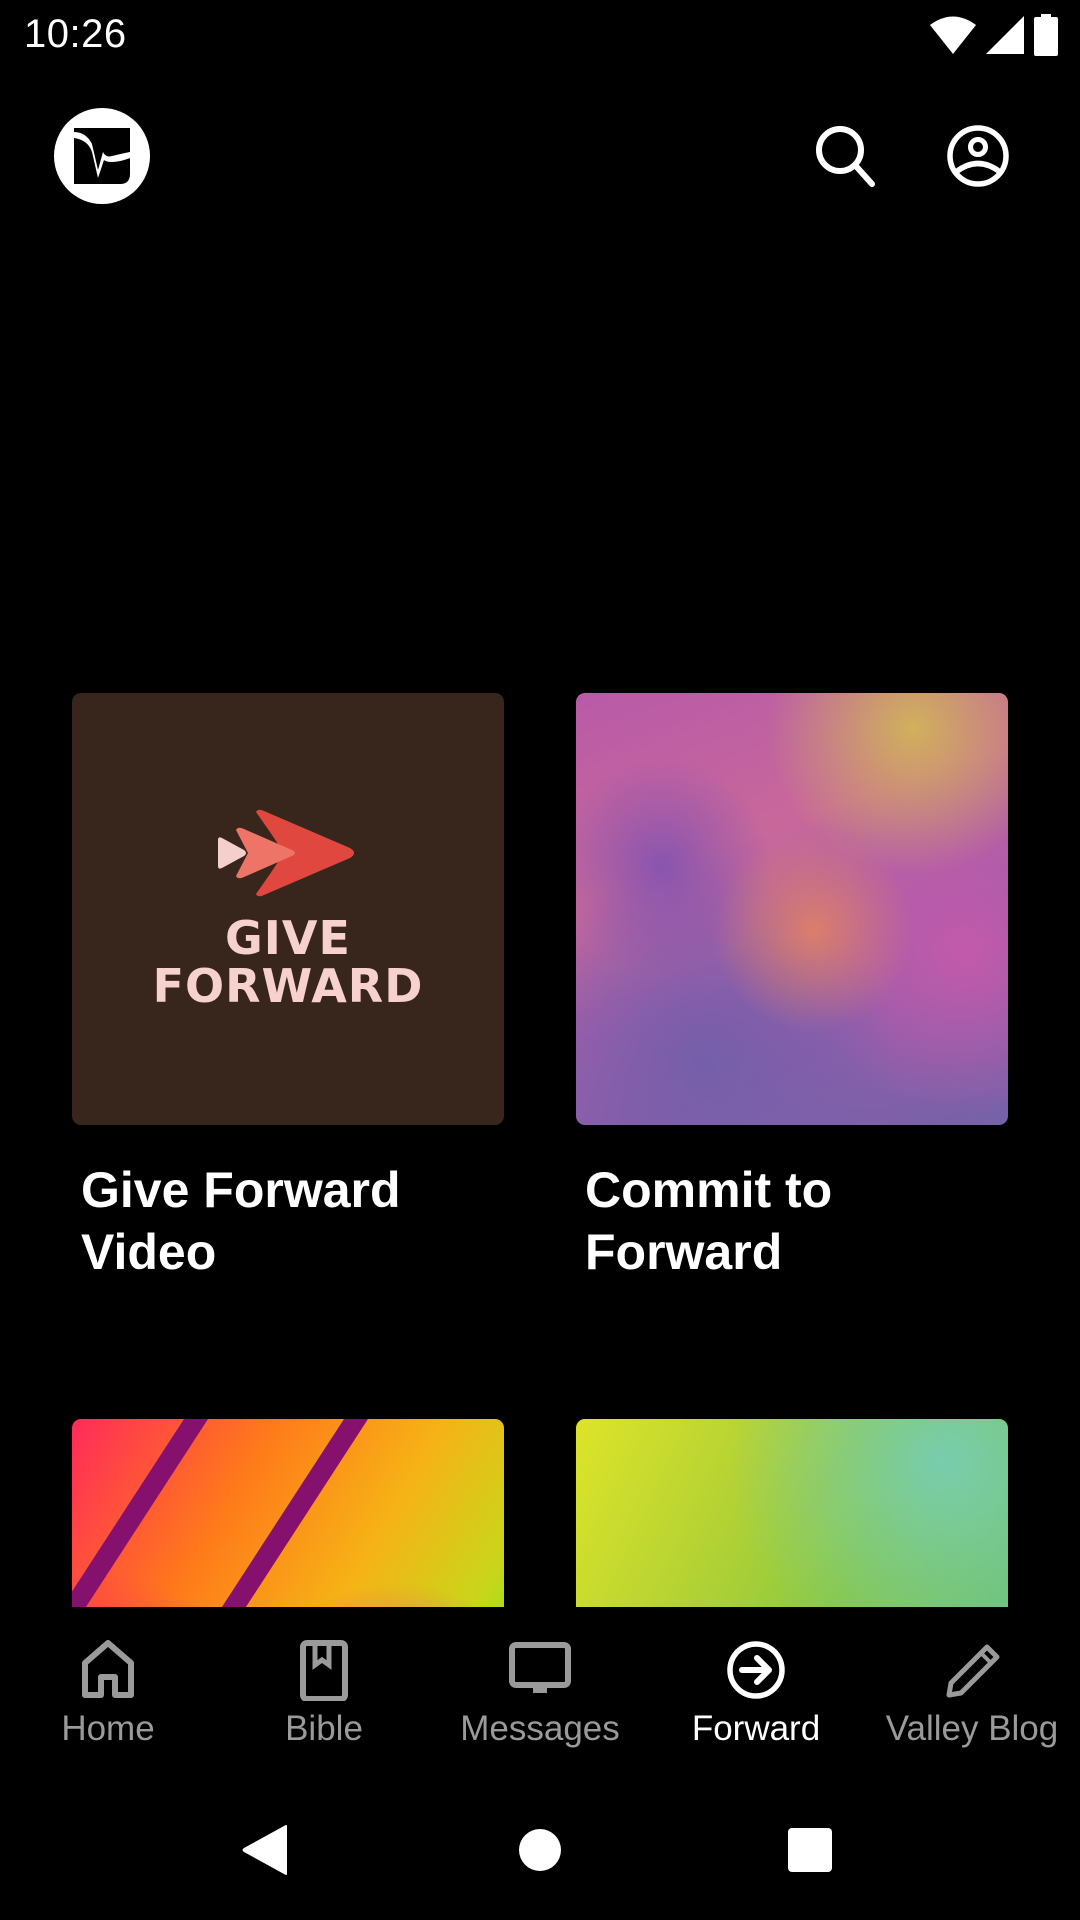 The height and width of the screenshot is (1920, 1080). I want to click on account-button, so click(978, 156).